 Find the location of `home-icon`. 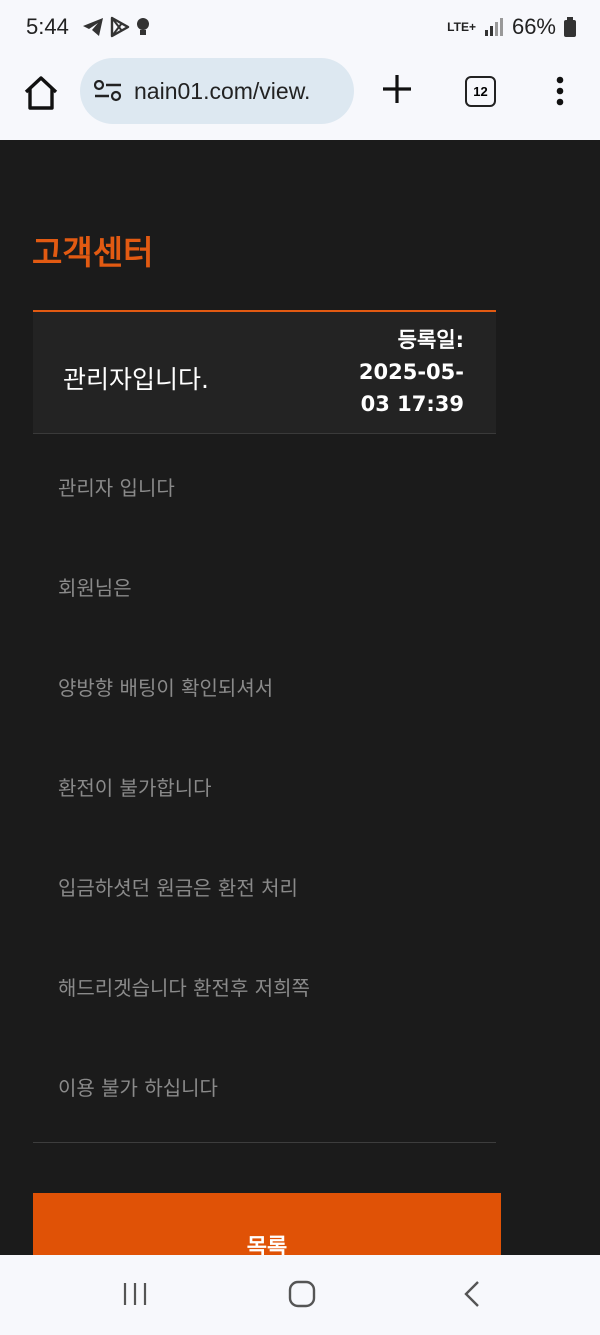

home-icon is located at coordinates (41, 93).